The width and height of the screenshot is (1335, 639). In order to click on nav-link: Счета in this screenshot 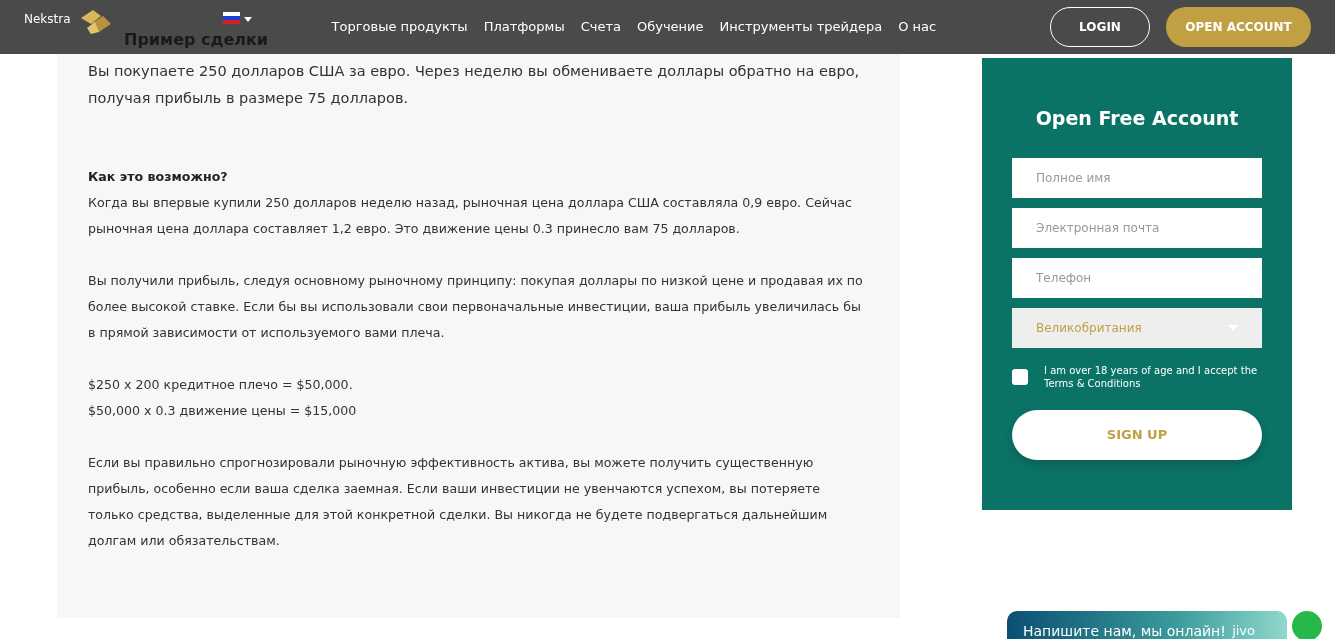, I will do `click(600, 27)`.